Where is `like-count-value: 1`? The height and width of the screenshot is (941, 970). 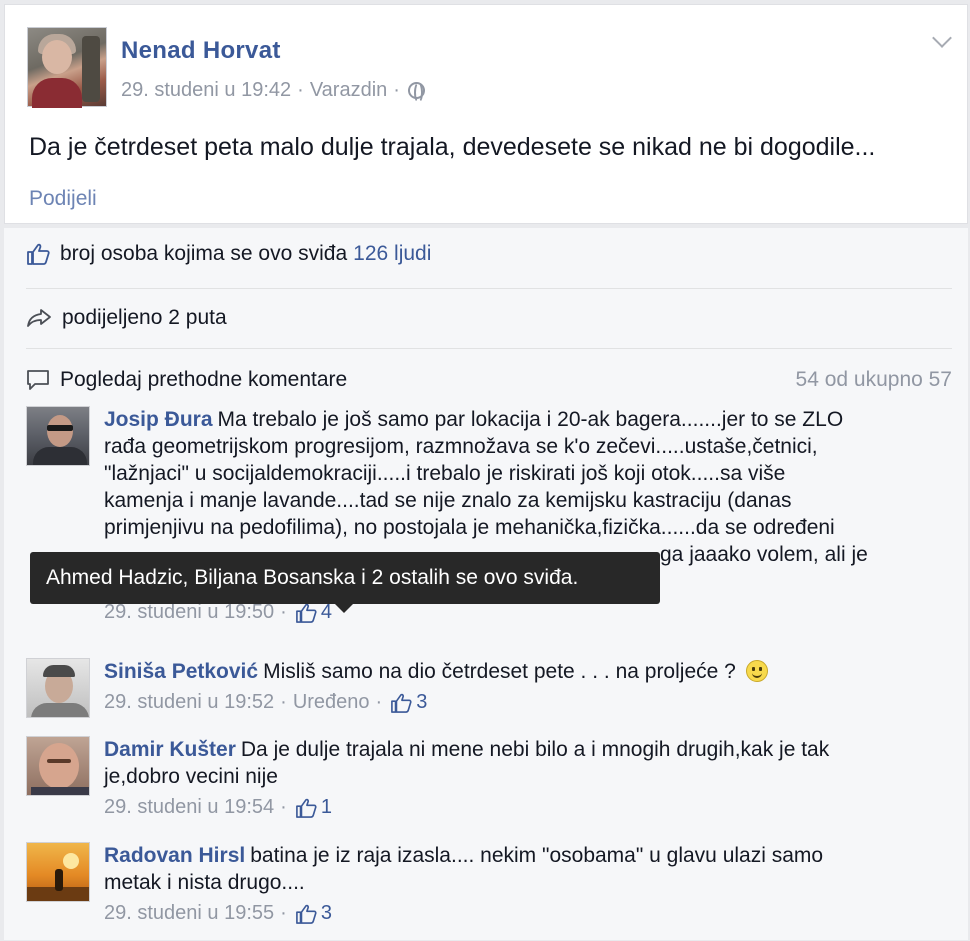
like-count-value: 1 is located at coordinates (326, 807).